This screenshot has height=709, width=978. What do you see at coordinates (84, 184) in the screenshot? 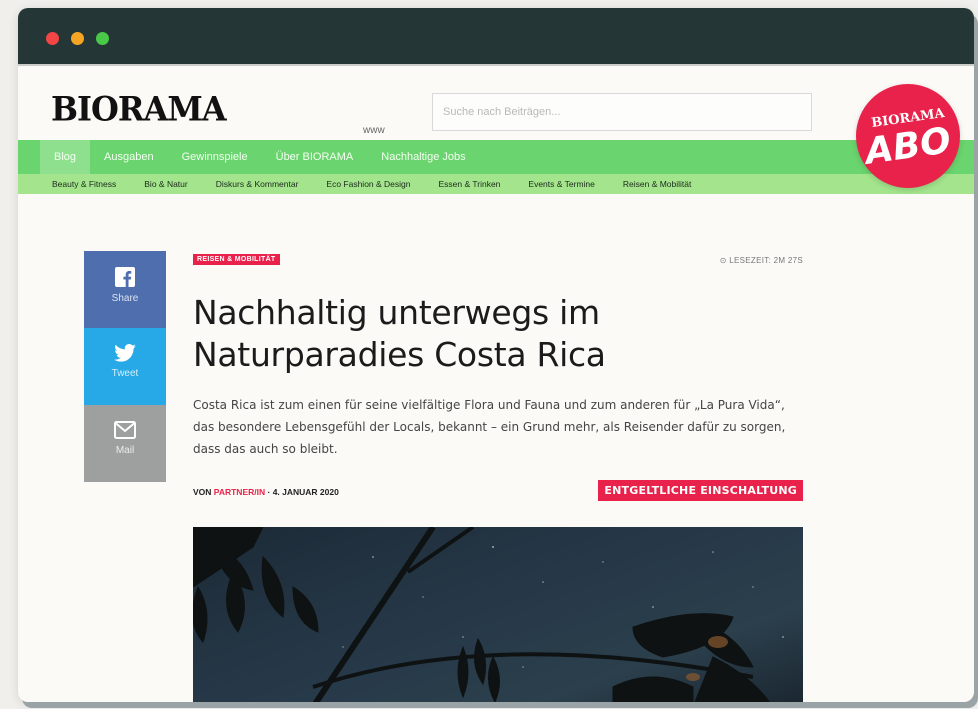
I see `category-beauty-fitness: Beauty & Fitness` at bounding box center [84, 184].